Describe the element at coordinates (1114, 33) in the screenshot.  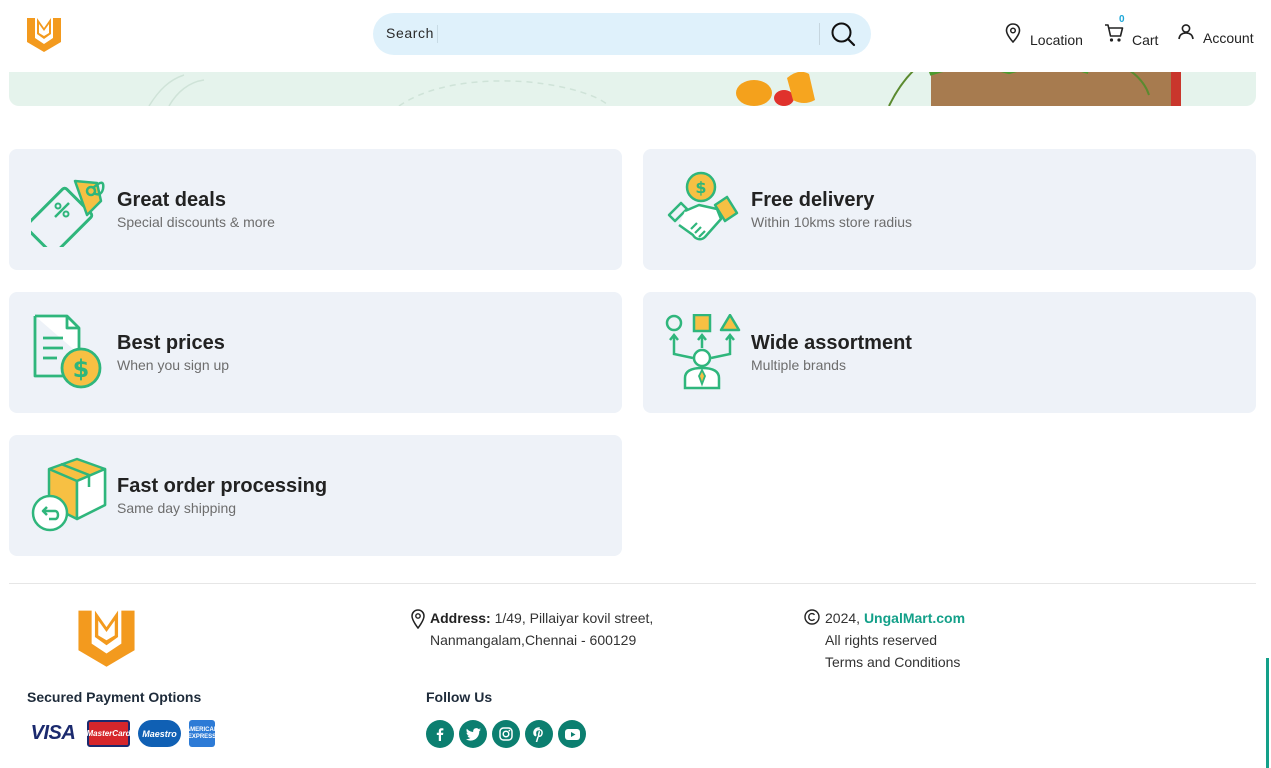
I see `cart-icon` at that location.